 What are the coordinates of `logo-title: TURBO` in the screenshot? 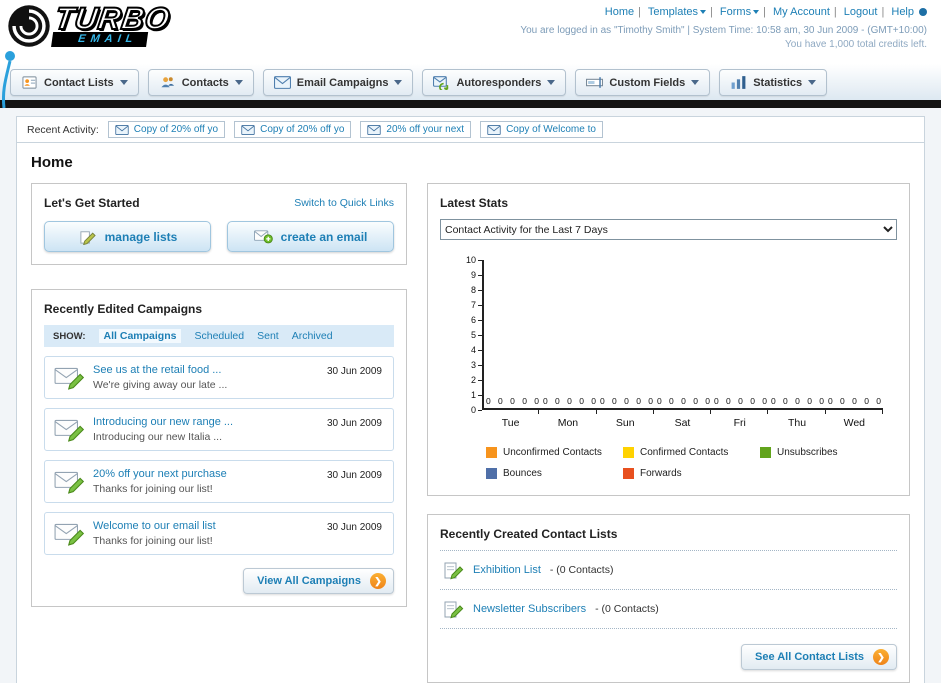 It's located at (113, 18).